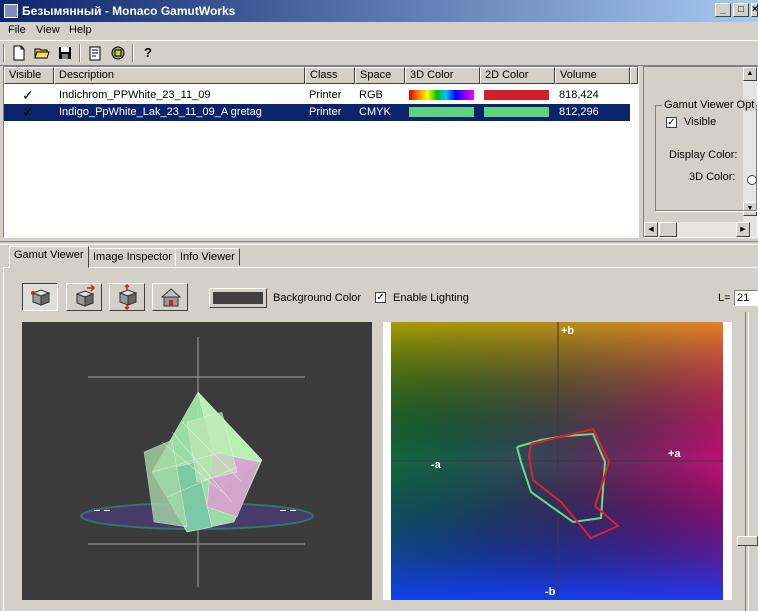 Image resolution: width=758 pixels, height=611 pixels. I want to click on menu-help: Help, so click(80, 30).